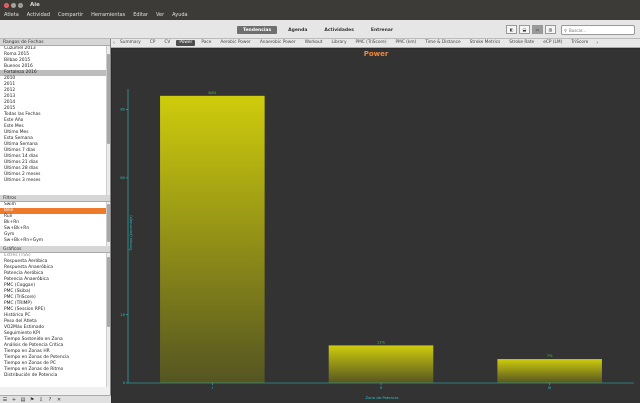 Image resolution: width=640 pixels, height=403 pixels. Describe the element at coordinates (11, 15) in the screenshot. I see `menu-0: Atleta` at that location.